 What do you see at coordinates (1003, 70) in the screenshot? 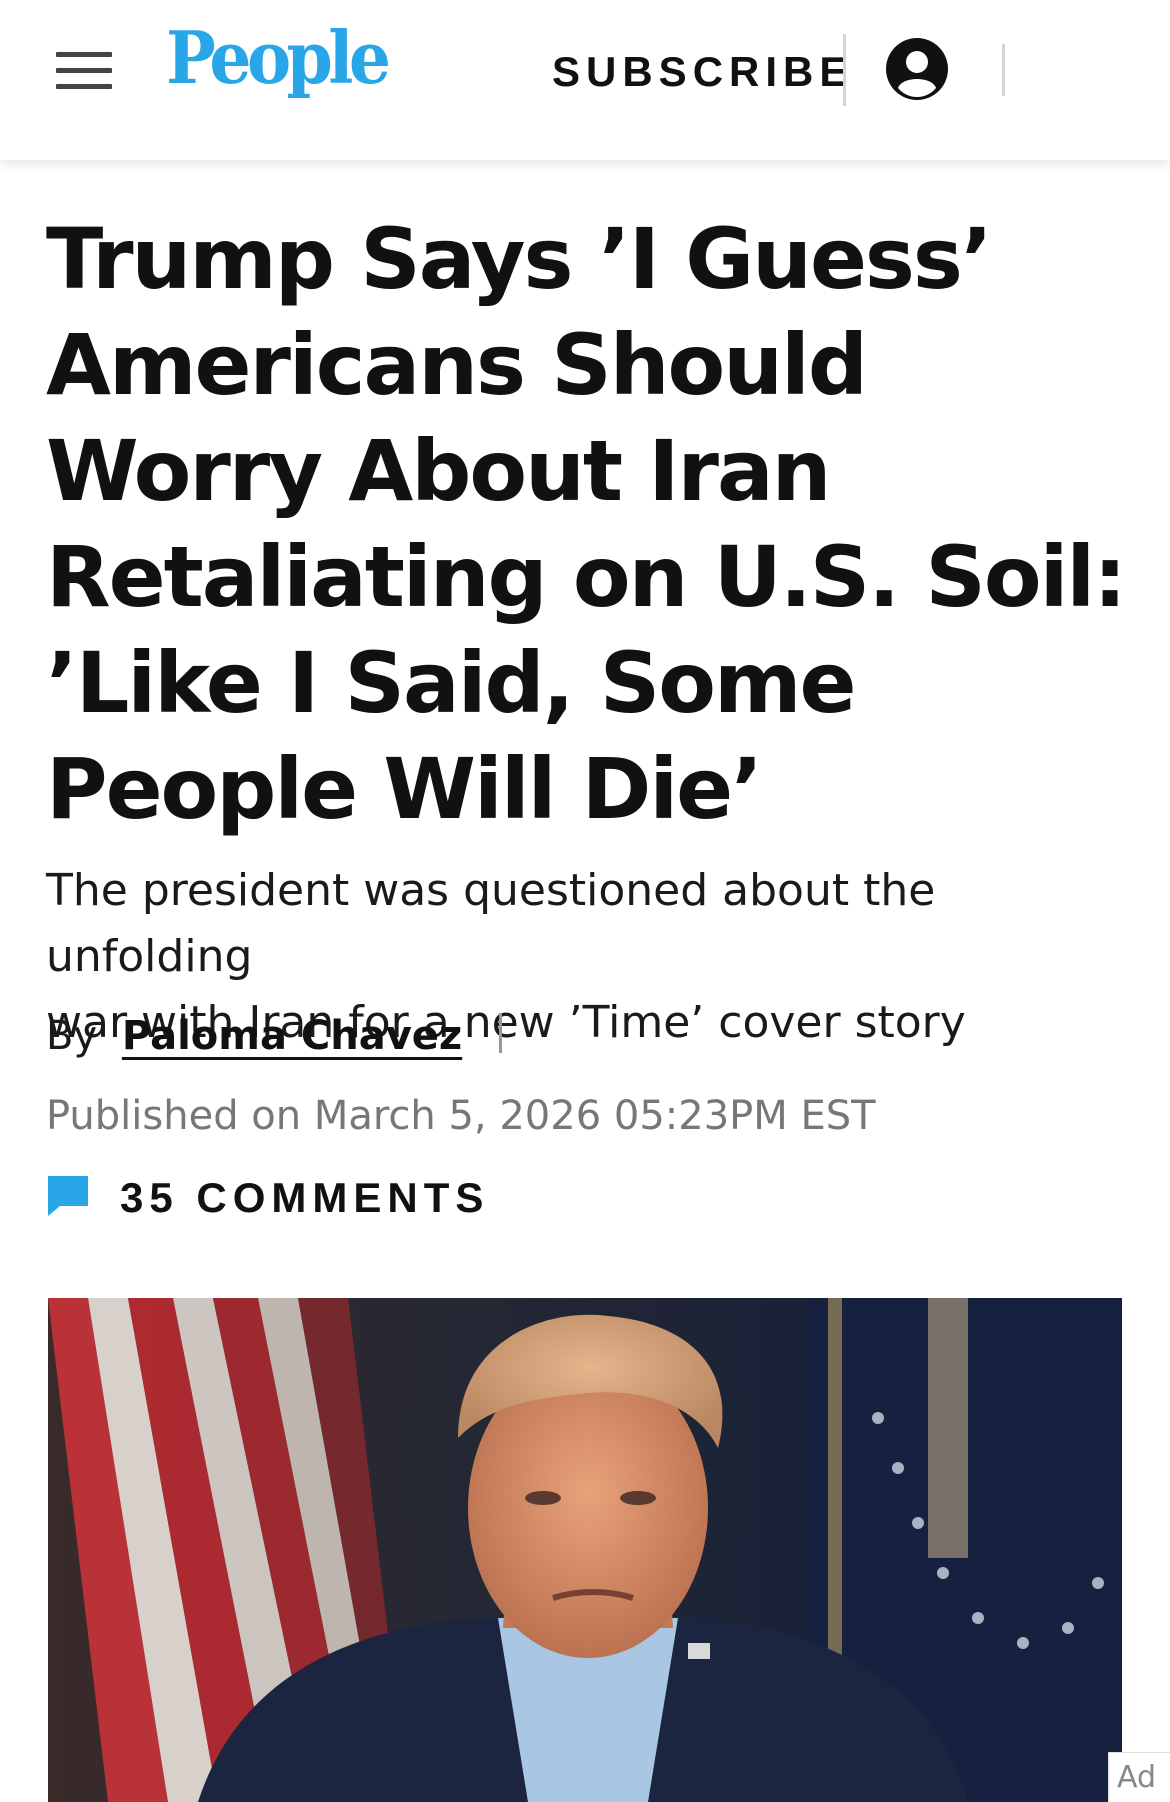
I see `header-divider-right` at bounding box center [1003, 70].